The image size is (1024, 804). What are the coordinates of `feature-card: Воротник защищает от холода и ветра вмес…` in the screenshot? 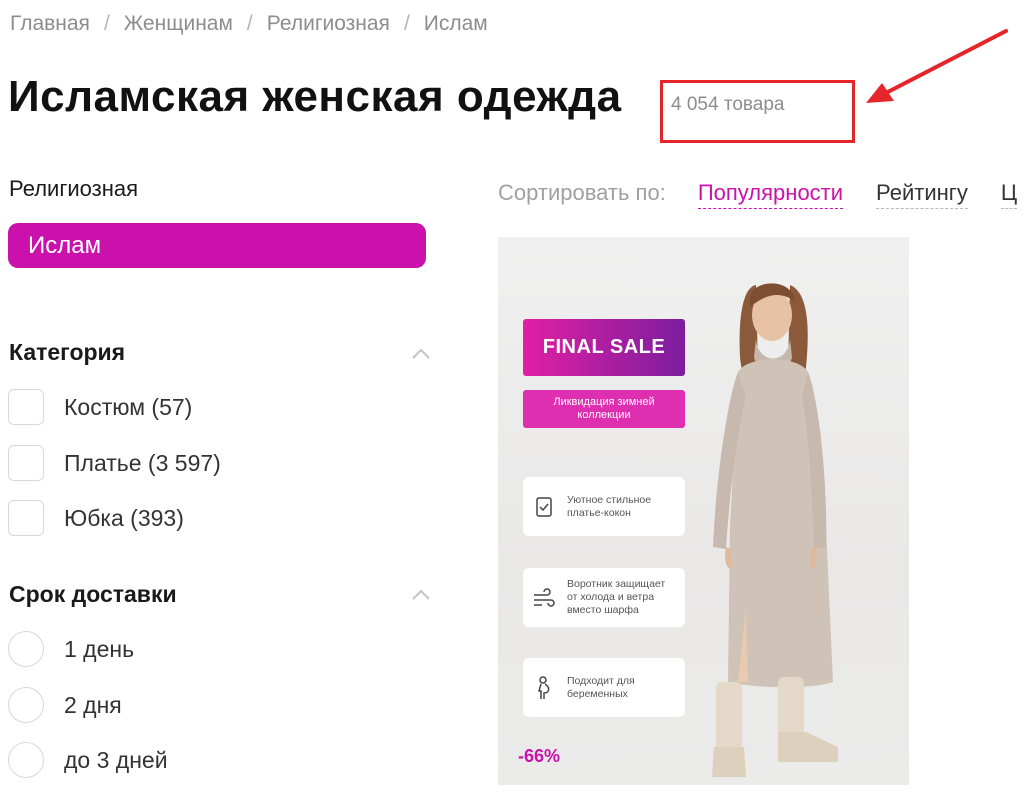 It's located at (604, 597).